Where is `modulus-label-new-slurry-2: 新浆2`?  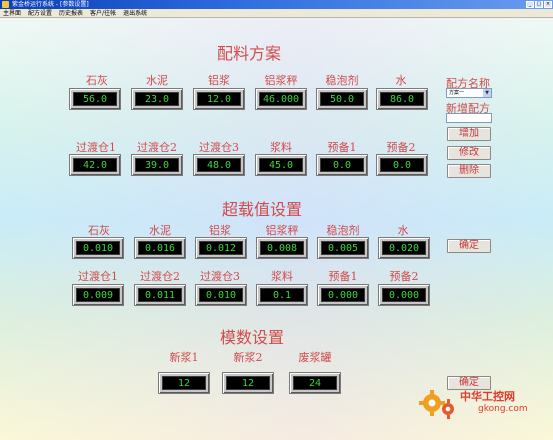
modulus-label-new-slurry-2: 新浆2 is located at coordinates (248, 357).